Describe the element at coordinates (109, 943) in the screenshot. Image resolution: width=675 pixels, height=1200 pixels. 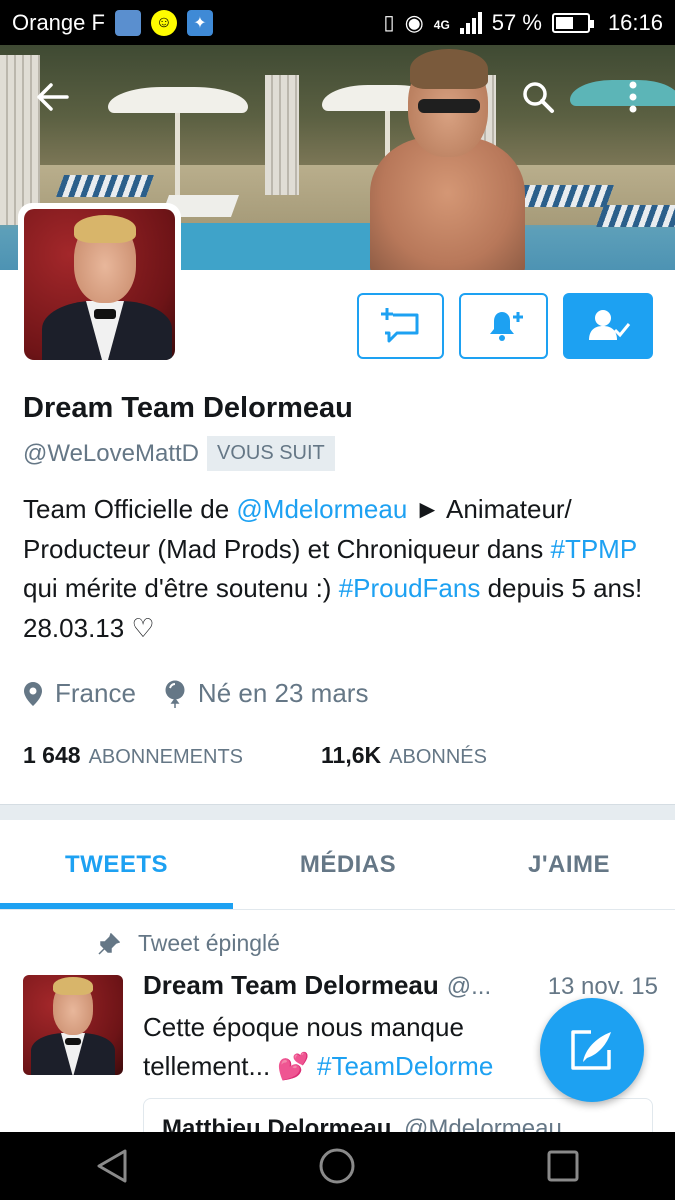
I see `pin-icon` at that location.